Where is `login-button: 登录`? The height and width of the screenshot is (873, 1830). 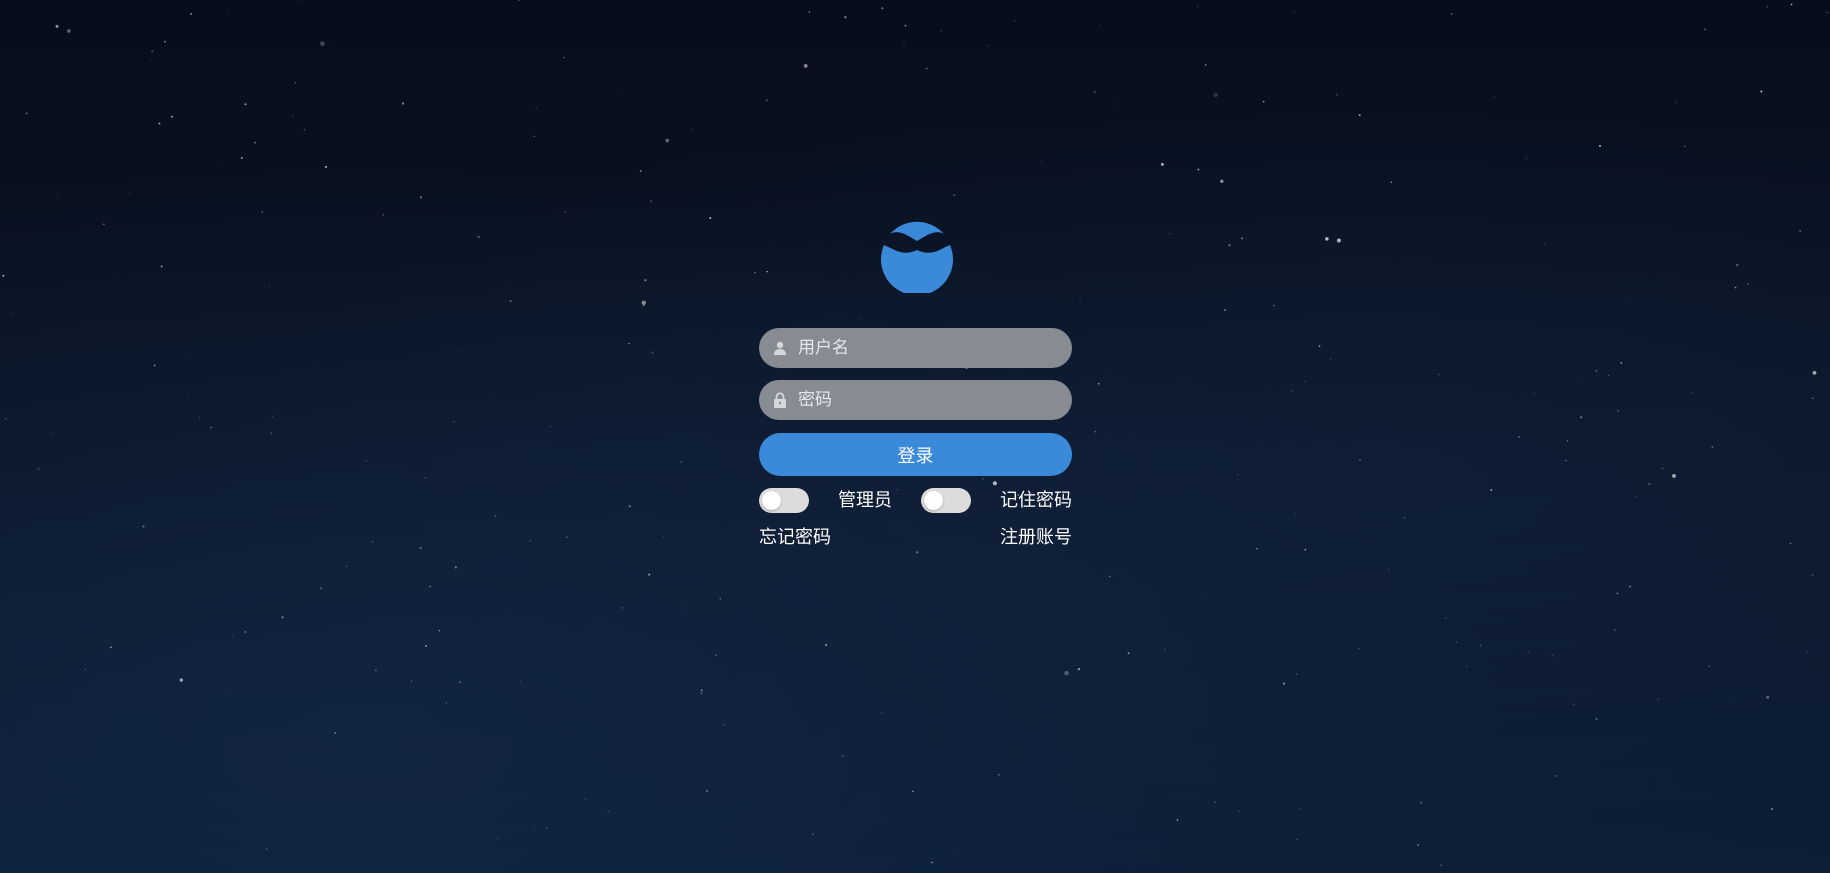 login-button: 登录 is located at coordinates (915, 454).